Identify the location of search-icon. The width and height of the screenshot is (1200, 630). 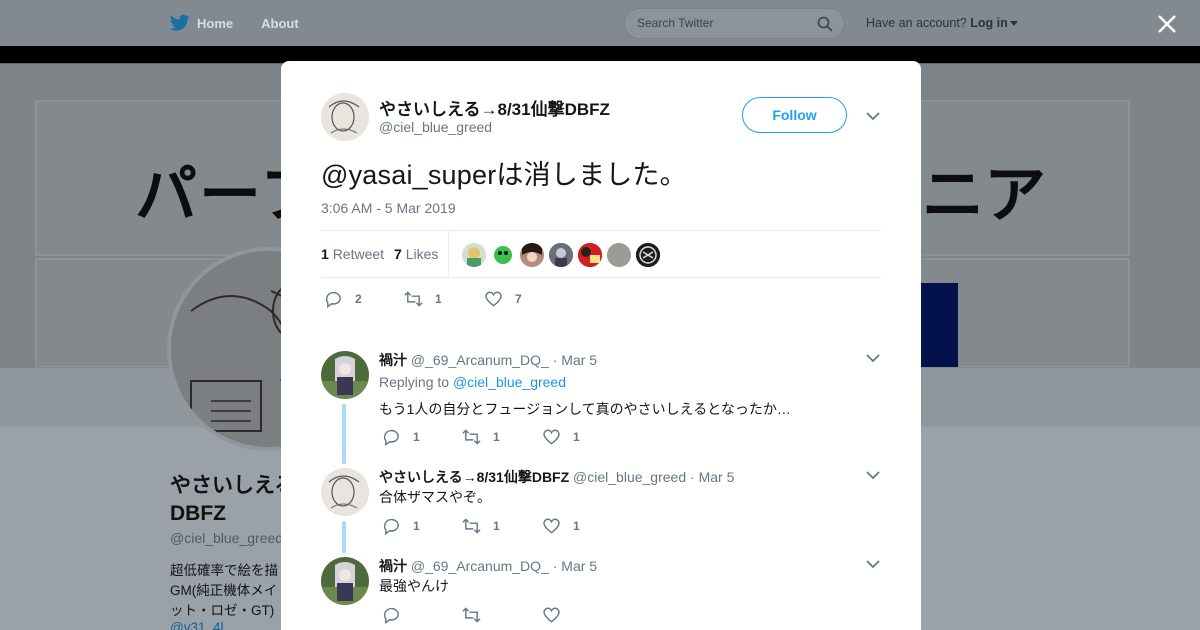
(825, 24).